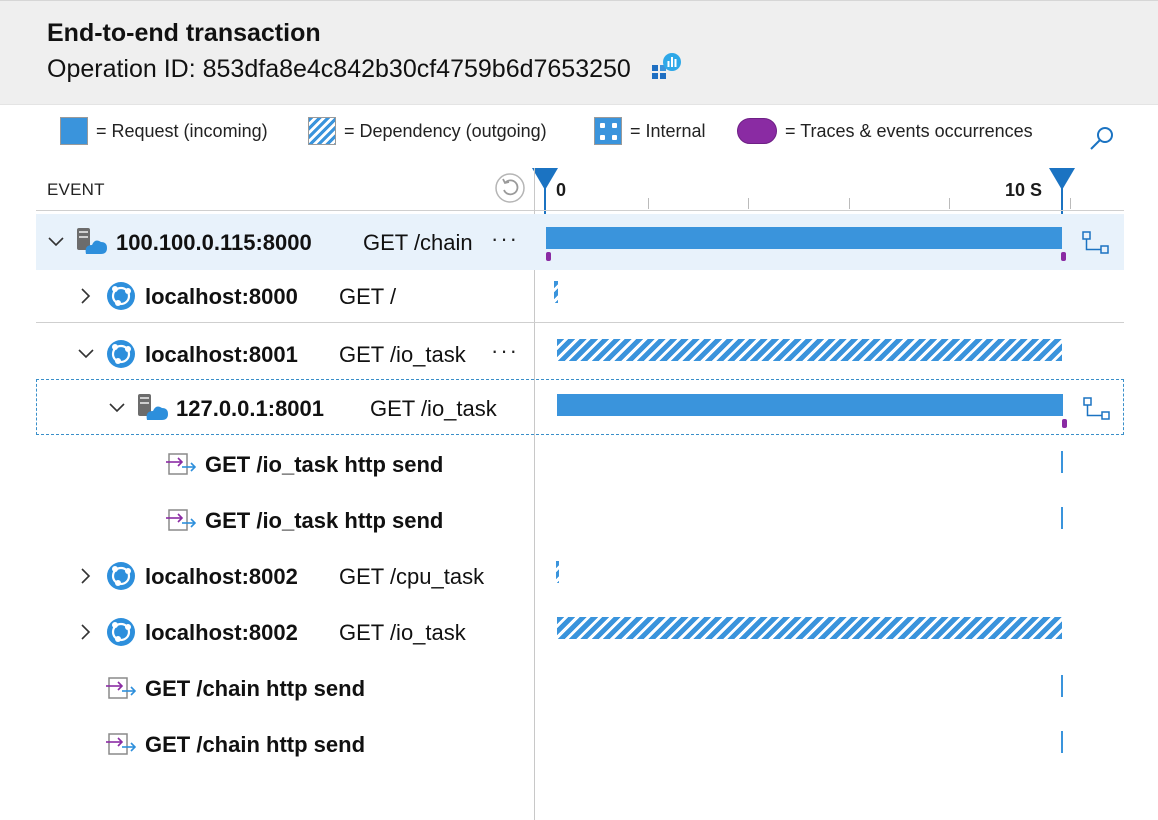 The height and width of the screenshot is (820, 1158). I want to click on event-row-focused: 127.0.0.1:8001 GET /io_task, so click(580, 407).